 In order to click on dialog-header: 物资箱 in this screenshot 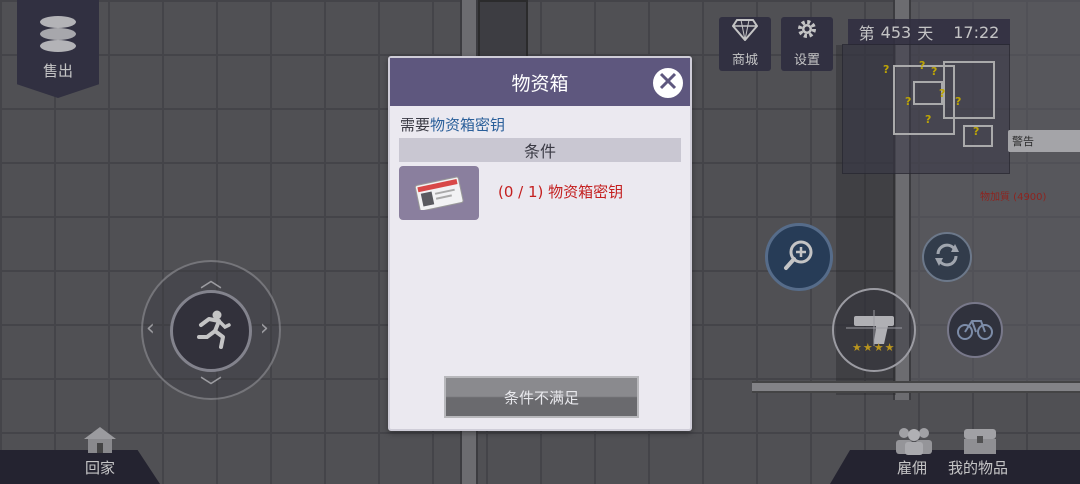, I will do `click(540, 82)`.